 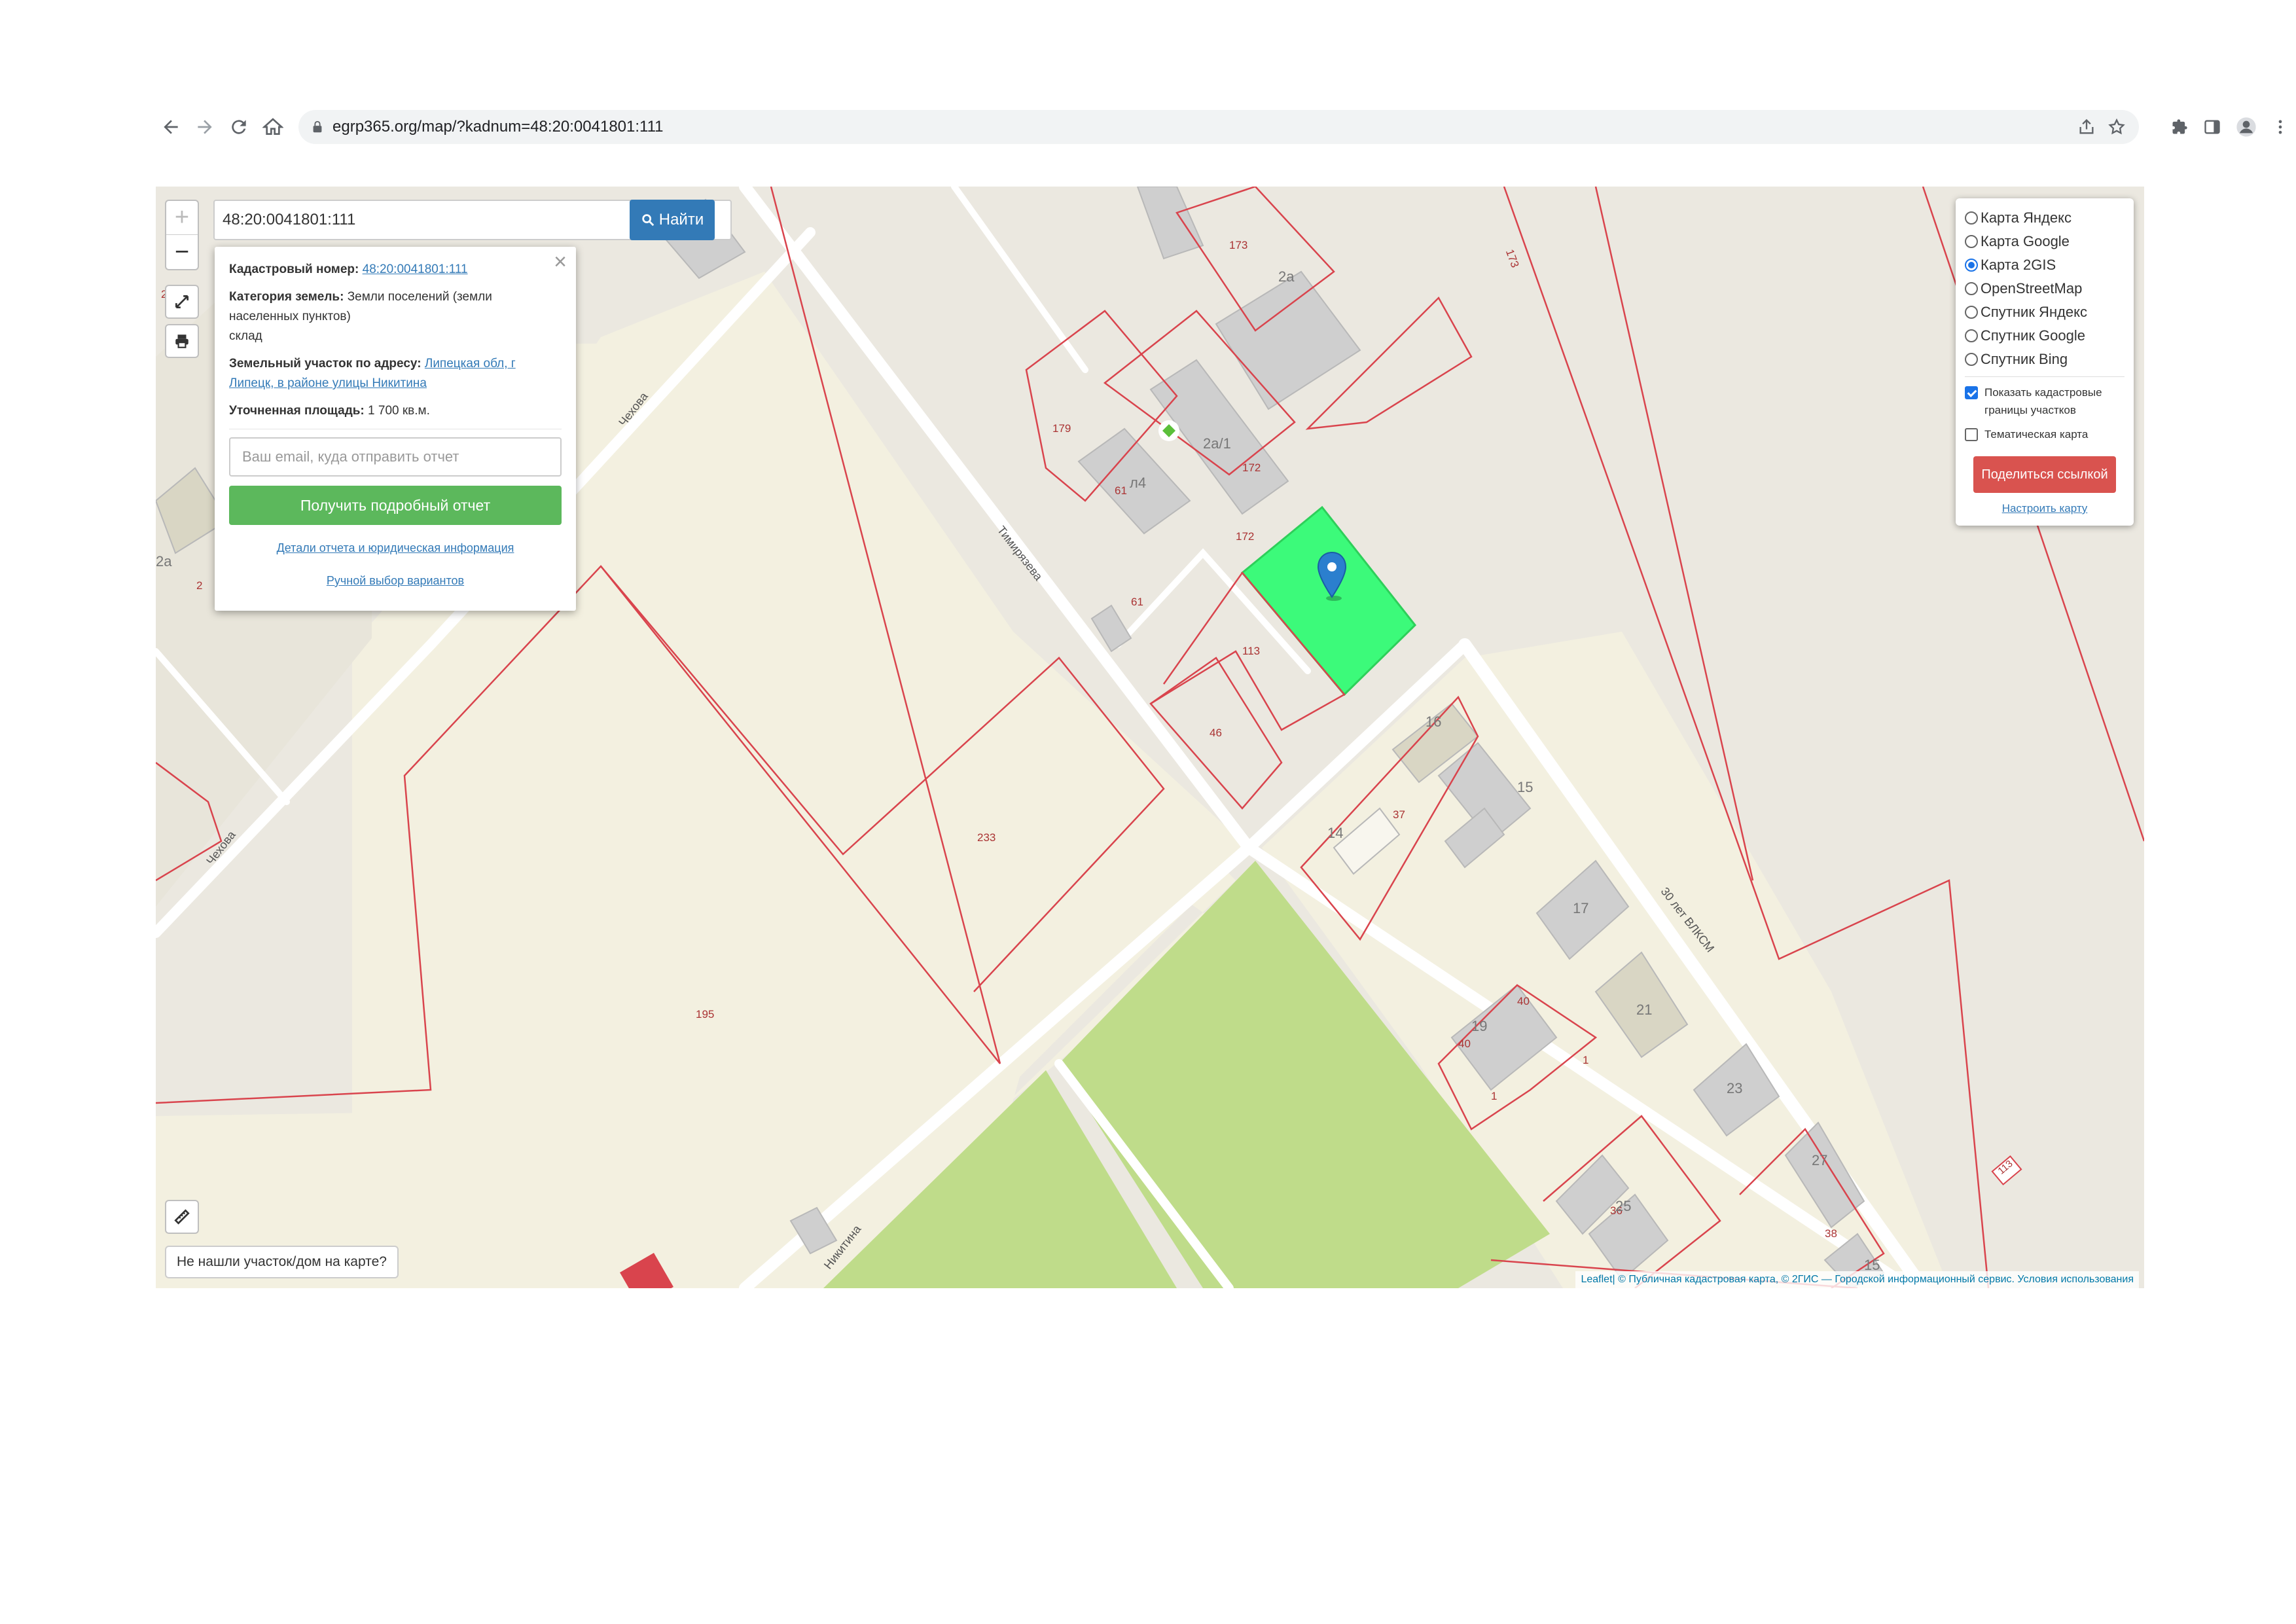 What do you see at coordinates (182, 218) in the screenshot?
I see `zoom-in-button: +` at bounding box center [182, 218].